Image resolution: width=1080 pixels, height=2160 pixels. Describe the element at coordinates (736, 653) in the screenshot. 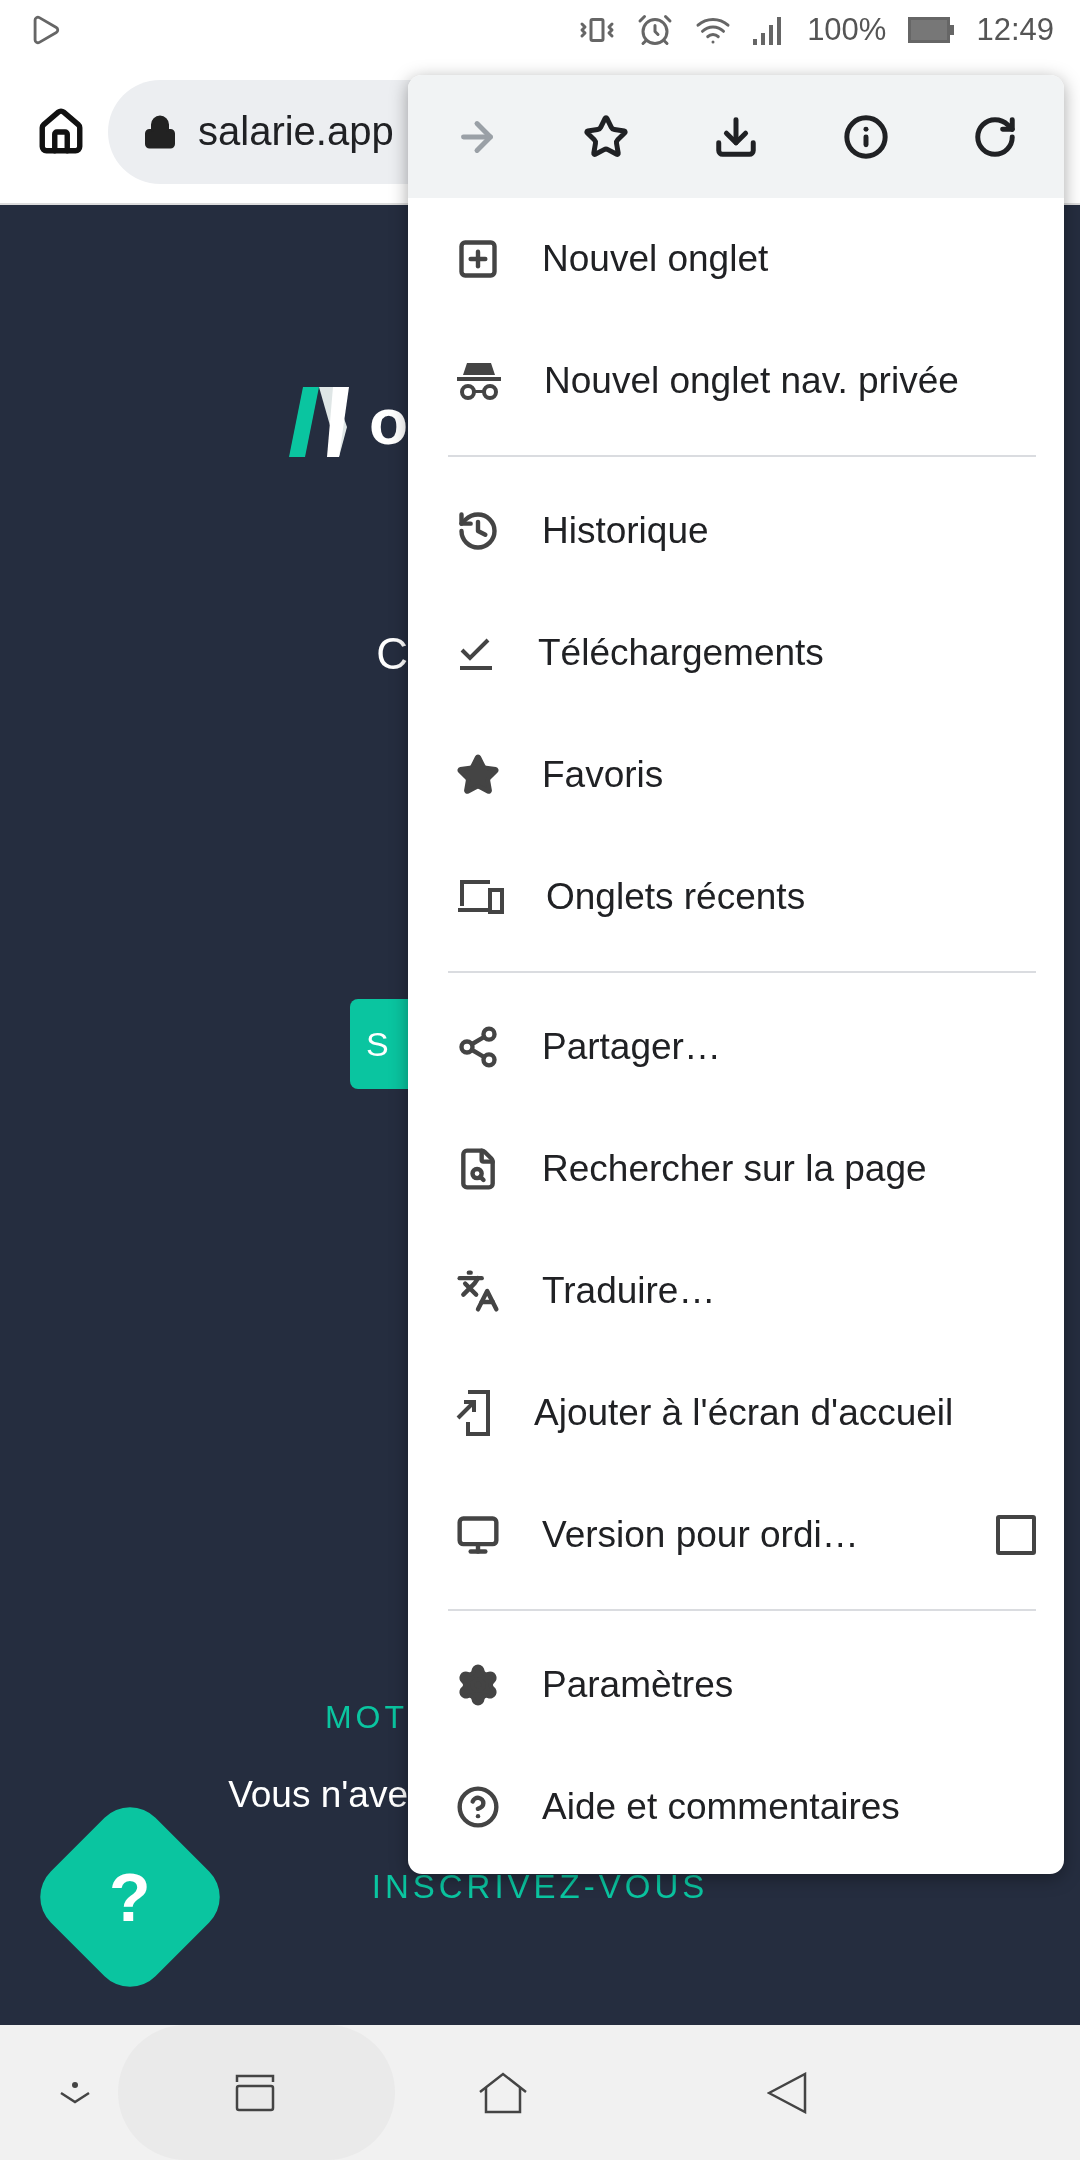

I see `menu-item: Téléchargements` at that location.